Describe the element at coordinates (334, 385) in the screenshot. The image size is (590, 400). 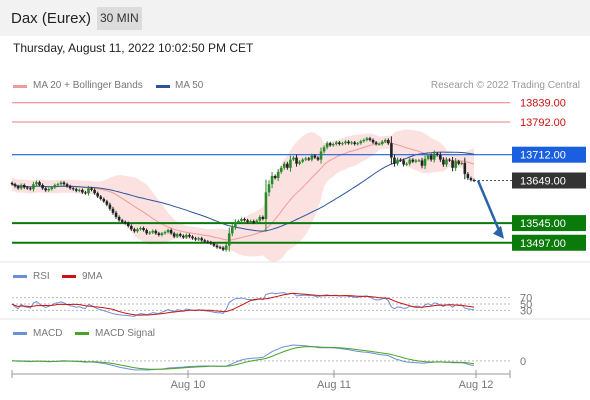
I see `x-axis-label: Aug 11` at that location.